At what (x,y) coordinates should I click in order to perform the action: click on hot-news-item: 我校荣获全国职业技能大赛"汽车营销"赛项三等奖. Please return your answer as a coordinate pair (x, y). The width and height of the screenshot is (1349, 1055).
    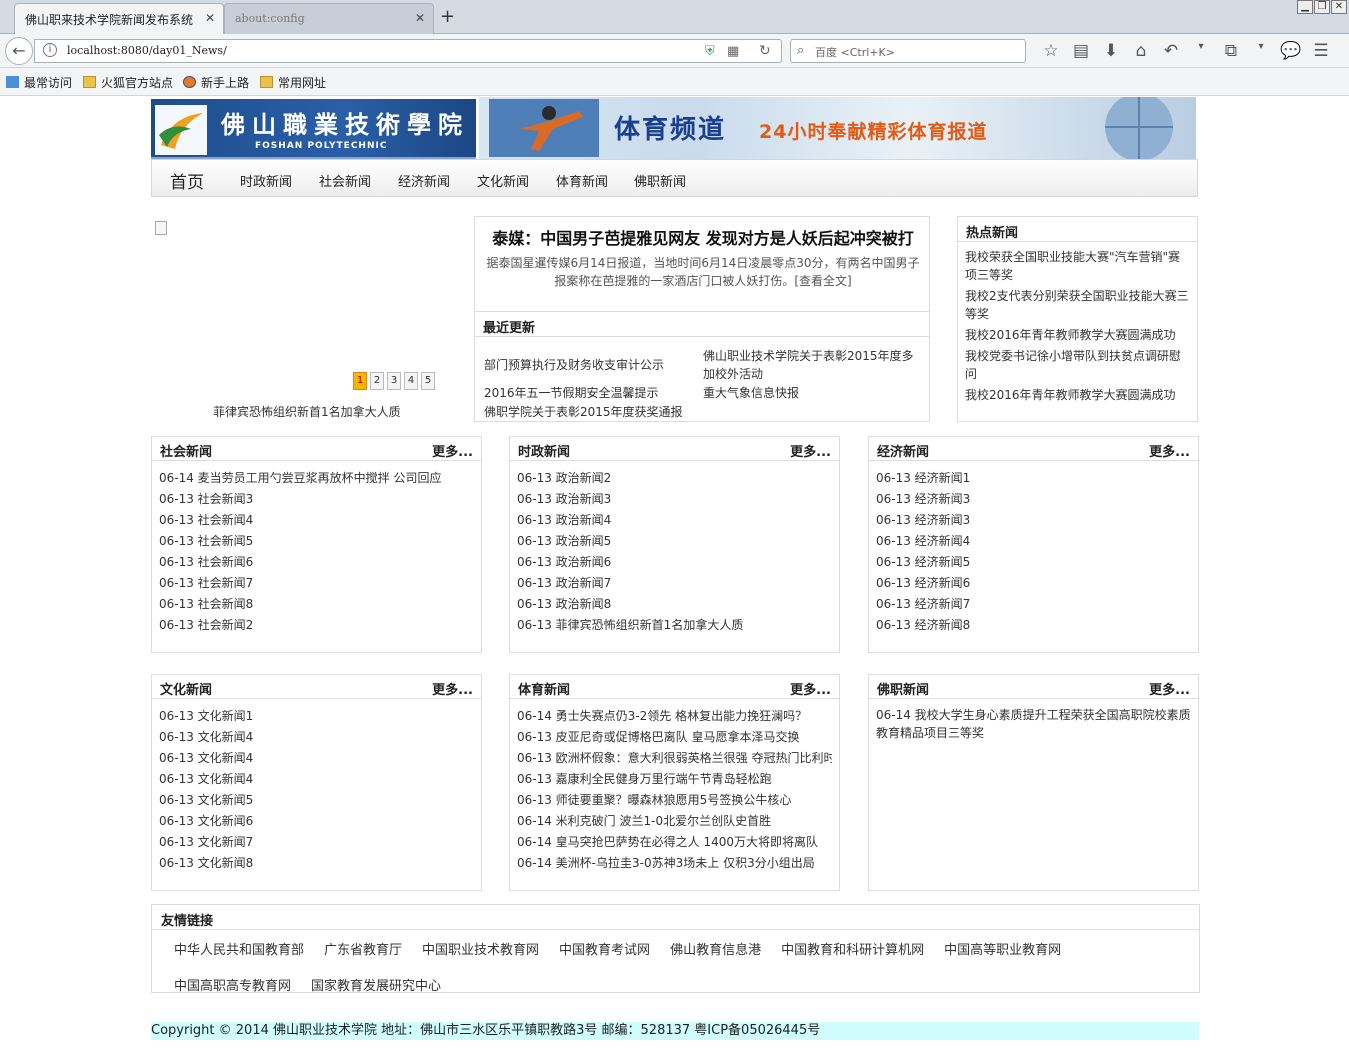
    Looking at the image, I should click on (1078, 266).